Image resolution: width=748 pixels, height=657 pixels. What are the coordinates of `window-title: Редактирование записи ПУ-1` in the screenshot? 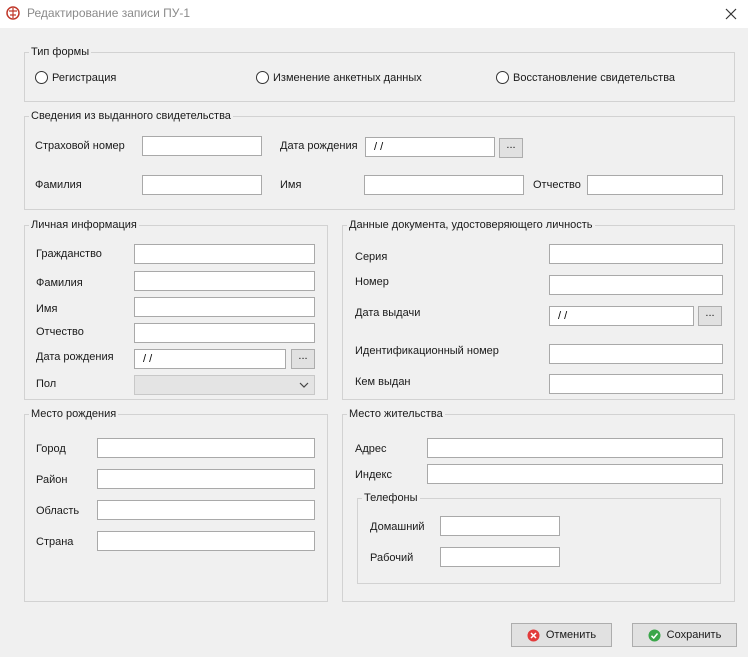 It's located at (109, 13).